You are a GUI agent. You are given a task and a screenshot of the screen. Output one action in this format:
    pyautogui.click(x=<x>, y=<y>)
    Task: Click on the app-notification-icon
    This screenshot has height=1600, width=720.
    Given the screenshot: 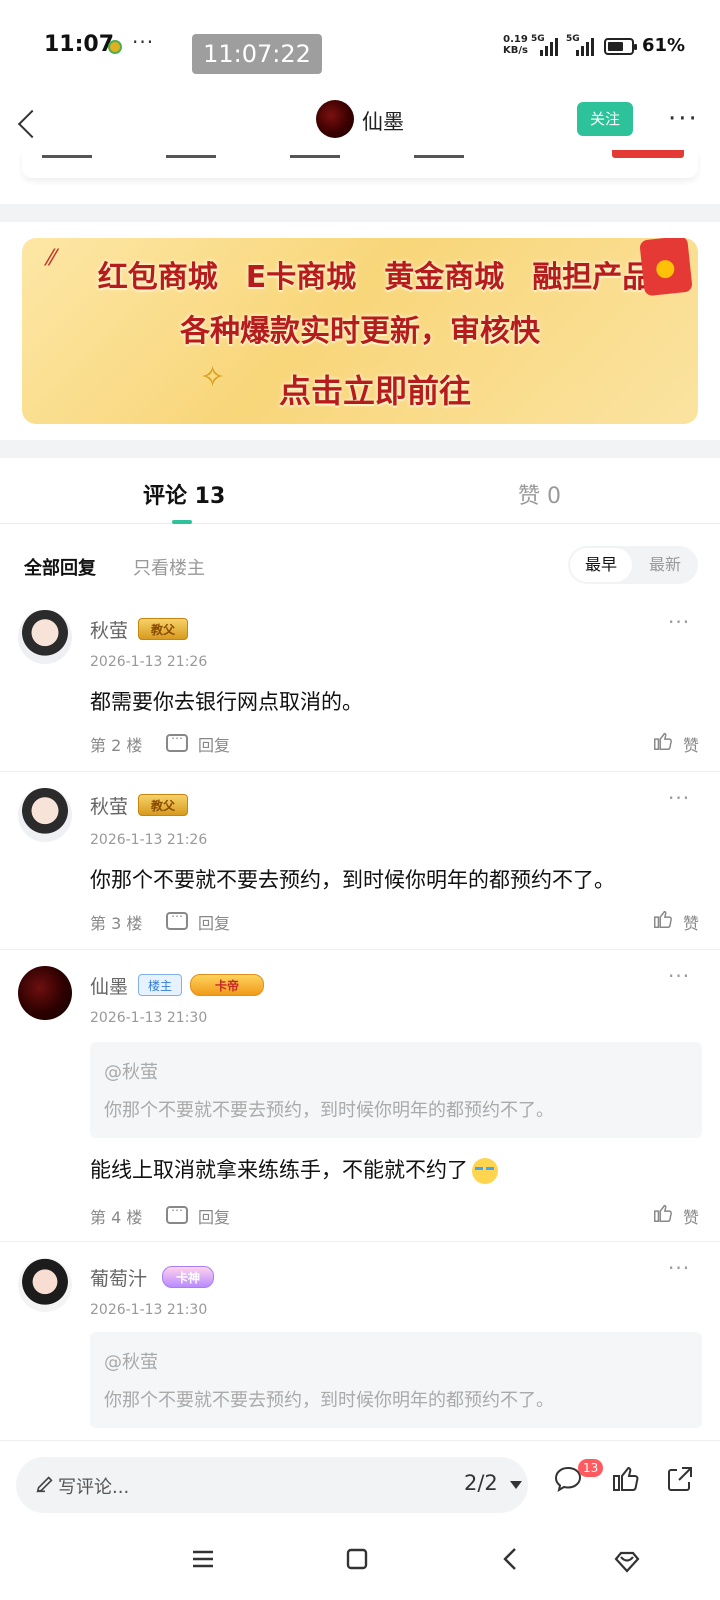 What is the action you would take?
    pyautogui.click(x=115, y=47)
    